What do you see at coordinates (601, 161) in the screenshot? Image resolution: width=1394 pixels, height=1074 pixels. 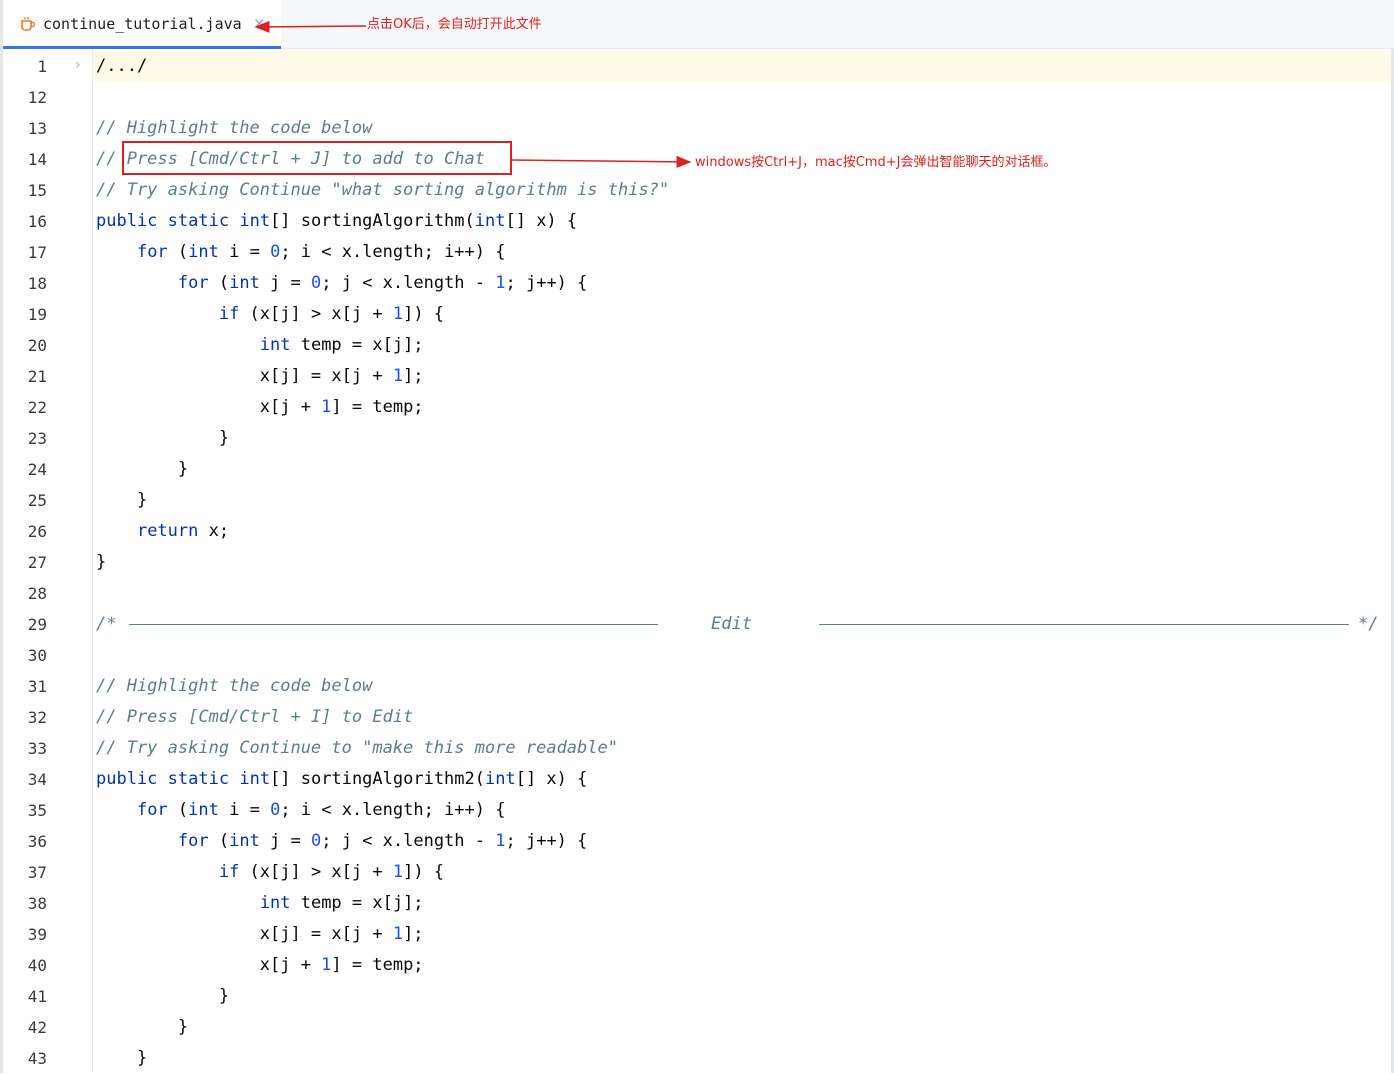 I see `chat-annotation-arrow` at bounding box center [601, 161].